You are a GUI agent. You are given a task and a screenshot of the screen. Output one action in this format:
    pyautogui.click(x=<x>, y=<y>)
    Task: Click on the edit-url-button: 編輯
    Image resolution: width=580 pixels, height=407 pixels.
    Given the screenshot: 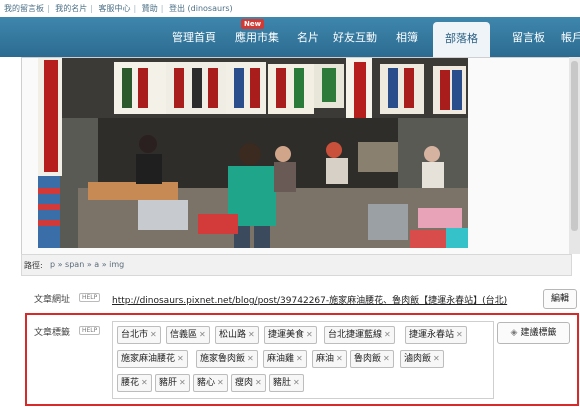 What is the action you would take?
    pyautogui.click(x=560, y=299)
    